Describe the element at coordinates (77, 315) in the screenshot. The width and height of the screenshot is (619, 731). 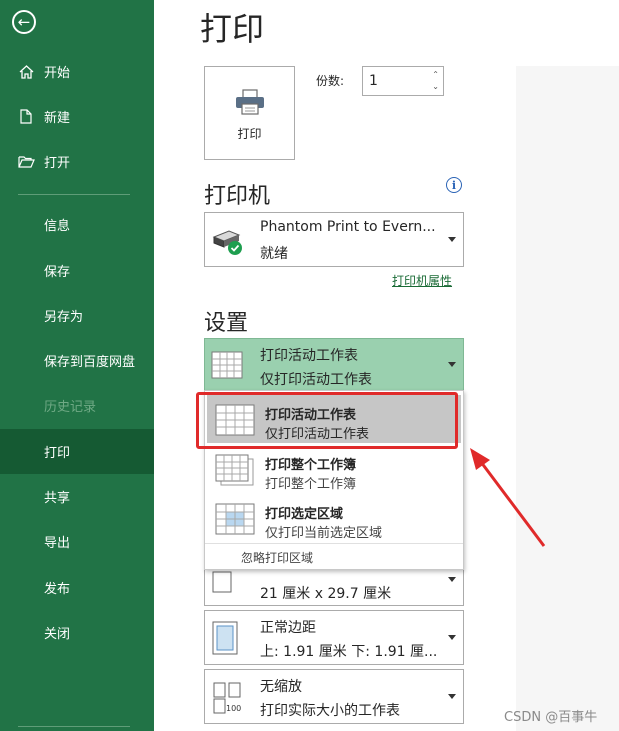
I see `nav-item-save-as: 另存为` at that location.